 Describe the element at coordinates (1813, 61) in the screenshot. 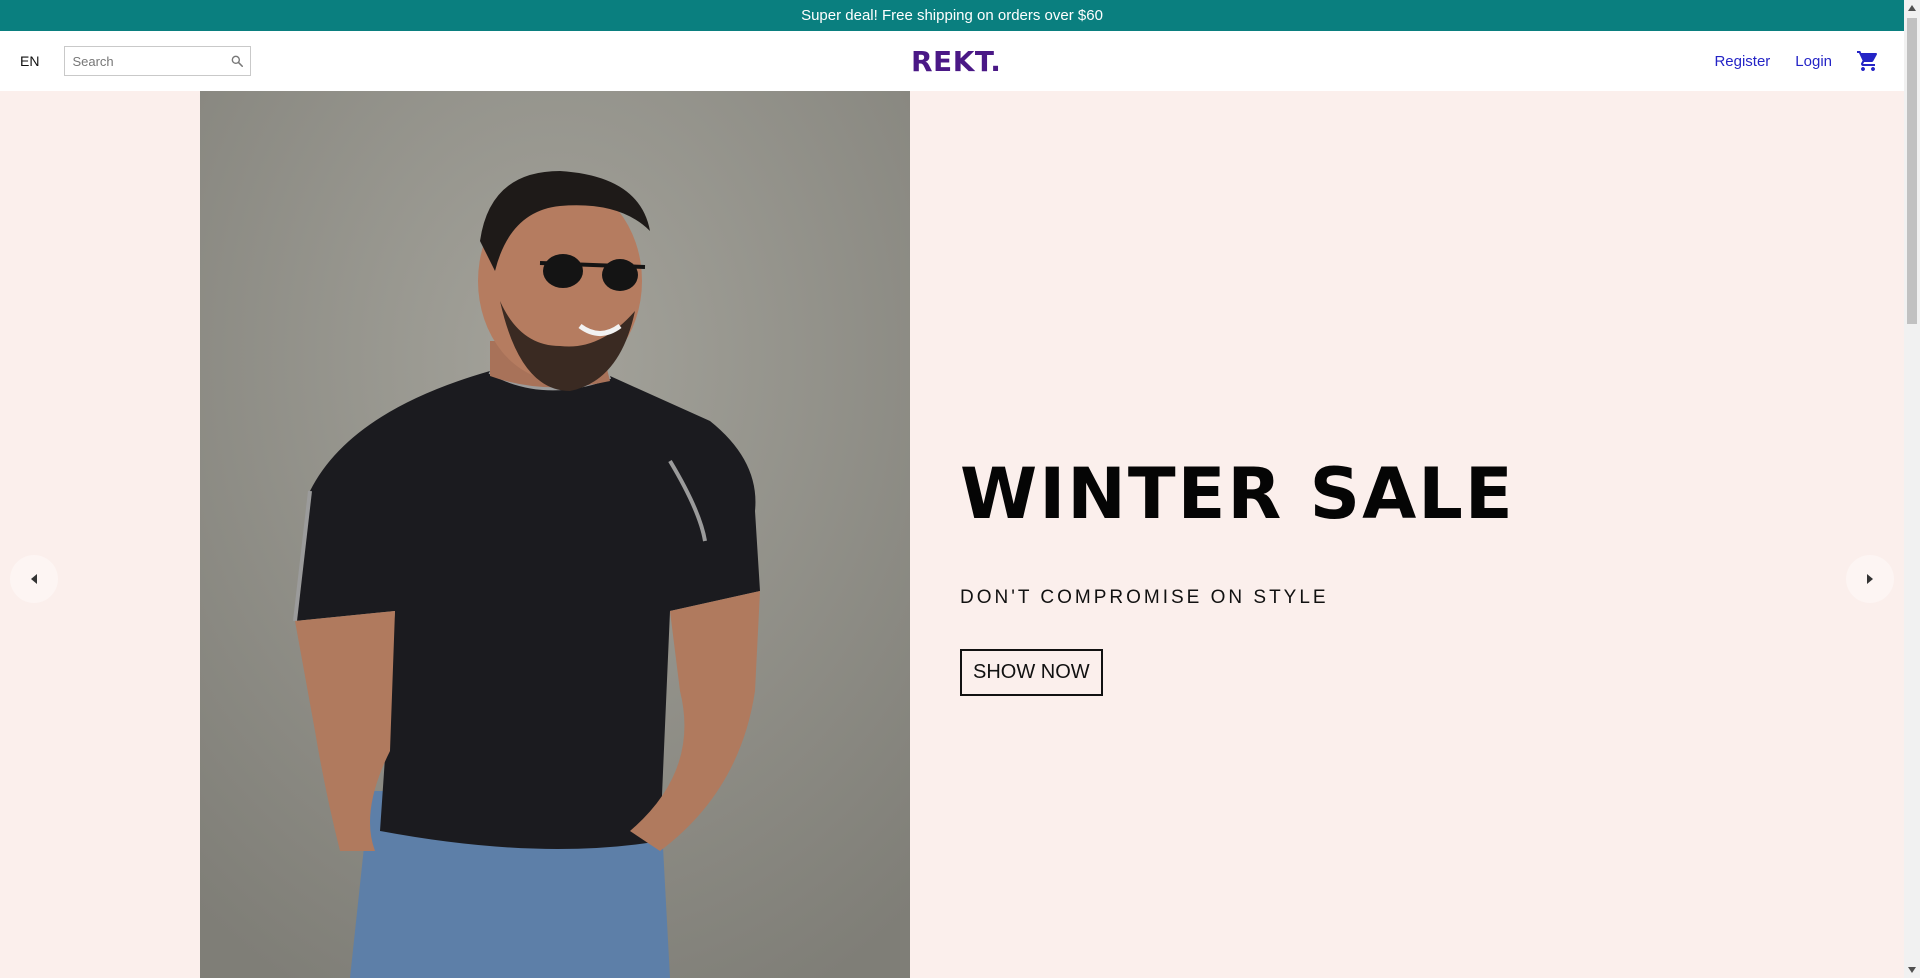

I see `login-link: Login` at that location.